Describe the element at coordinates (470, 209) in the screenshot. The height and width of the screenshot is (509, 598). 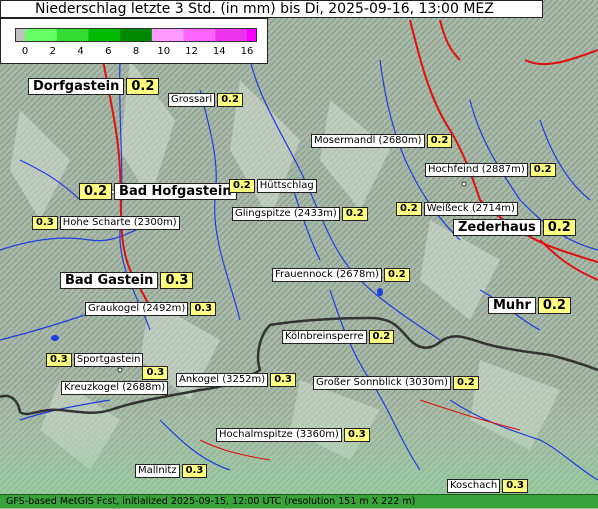
I see `place-name: Weißeck (2714m)` at that location.